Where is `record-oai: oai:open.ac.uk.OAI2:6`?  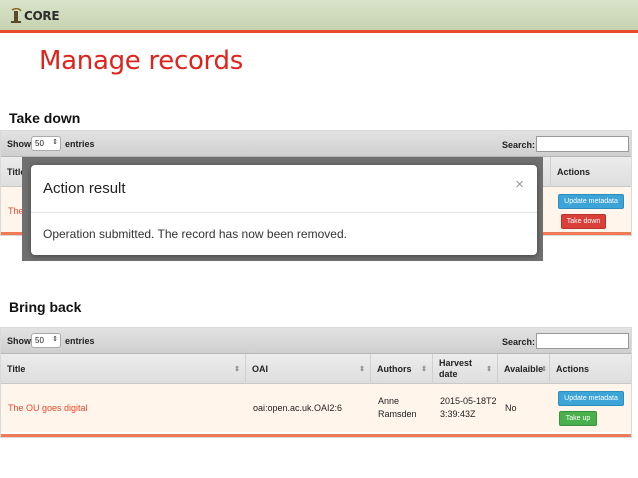 record-oai: oai:open.ac.uk.OAI2:6 is located at coordinates (298, 408).